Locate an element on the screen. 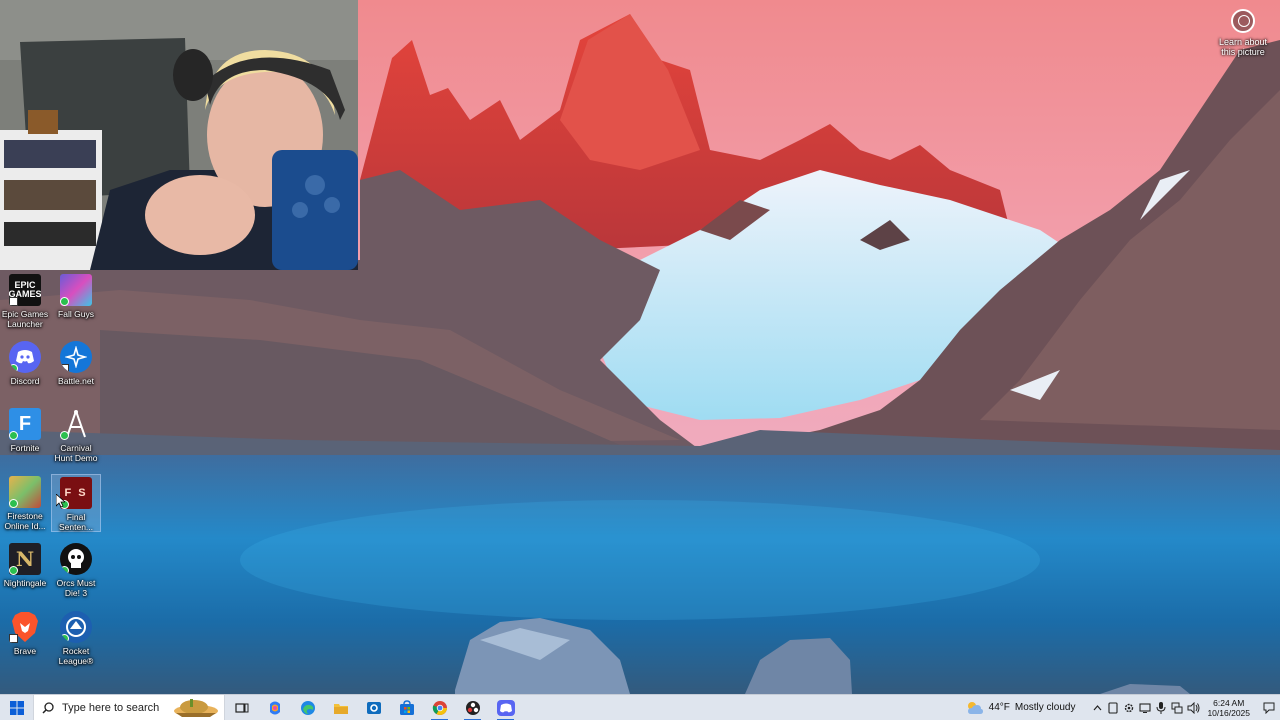 This screenshot has height=720, width=1280. tablet-icon is located at coordinates (1113, 707).